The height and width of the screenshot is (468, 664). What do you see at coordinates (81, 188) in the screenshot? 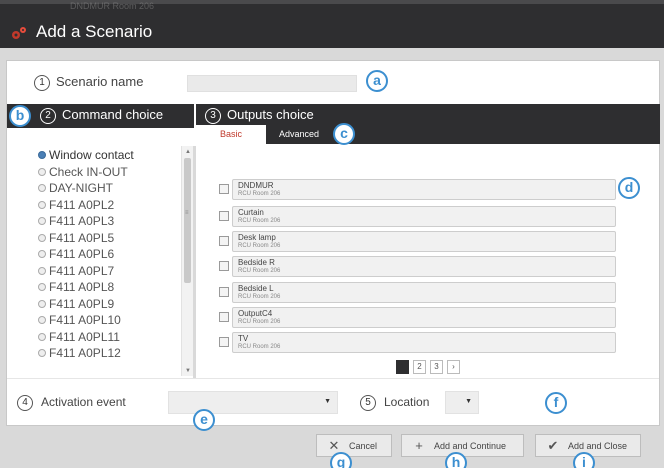
I see `command-item-label: DAY-NIGHT` at bounding box center [81, 188].